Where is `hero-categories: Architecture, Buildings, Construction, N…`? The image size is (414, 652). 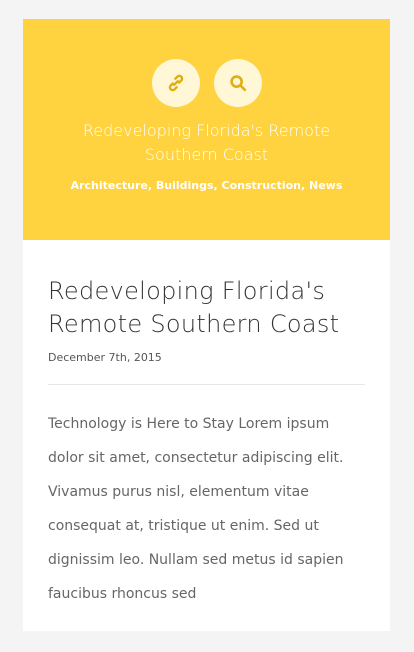 hero-categories: Architecture, Buildings, Construction, N… is located at coordinates (206, 185).